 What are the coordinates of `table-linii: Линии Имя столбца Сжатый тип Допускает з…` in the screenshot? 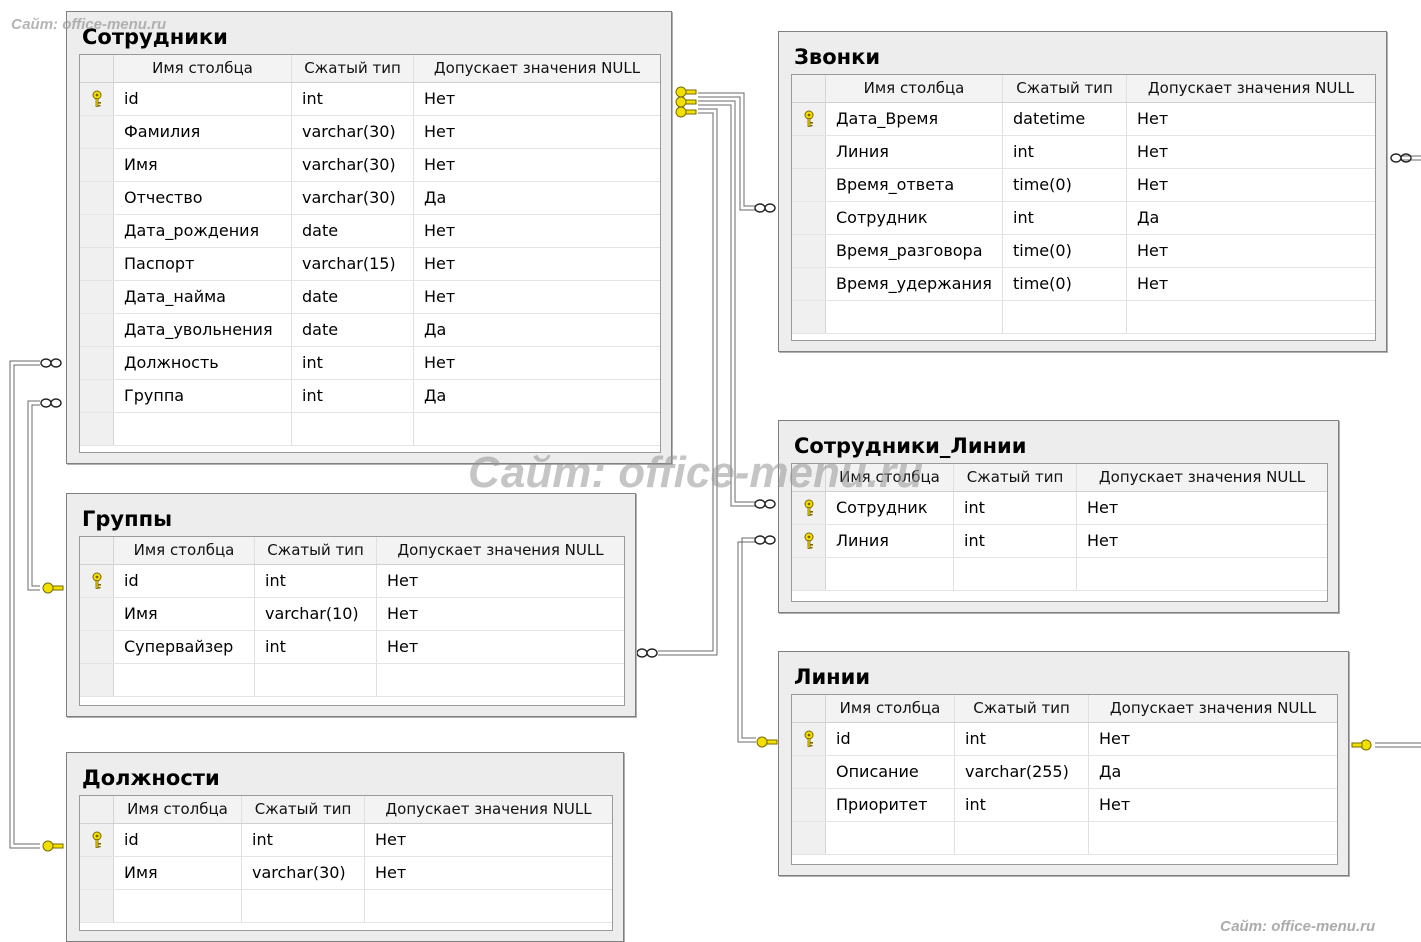 It's located at (1063, 763).